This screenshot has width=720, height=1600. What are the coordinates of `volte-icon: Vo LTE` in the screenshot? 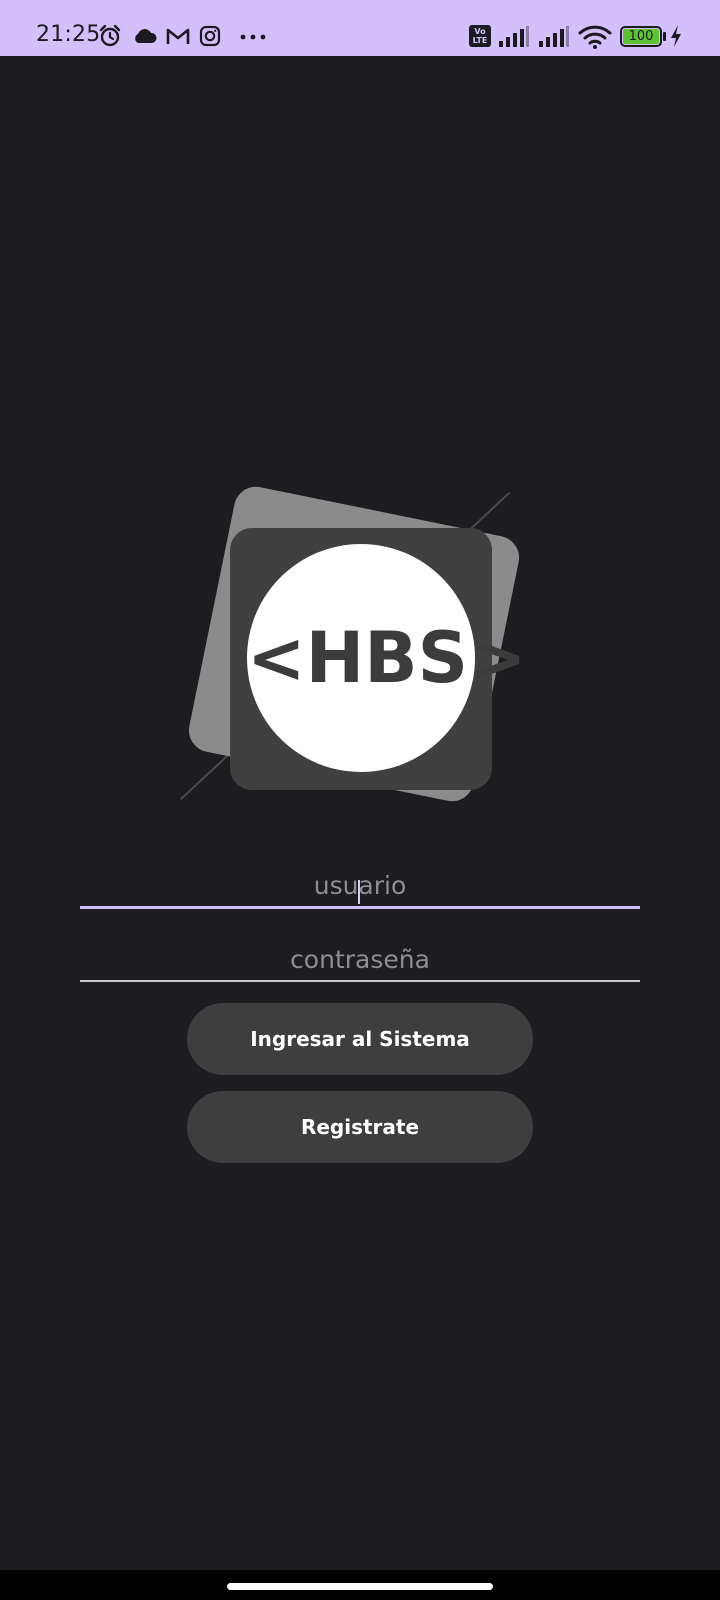 It's located at (480, 36).